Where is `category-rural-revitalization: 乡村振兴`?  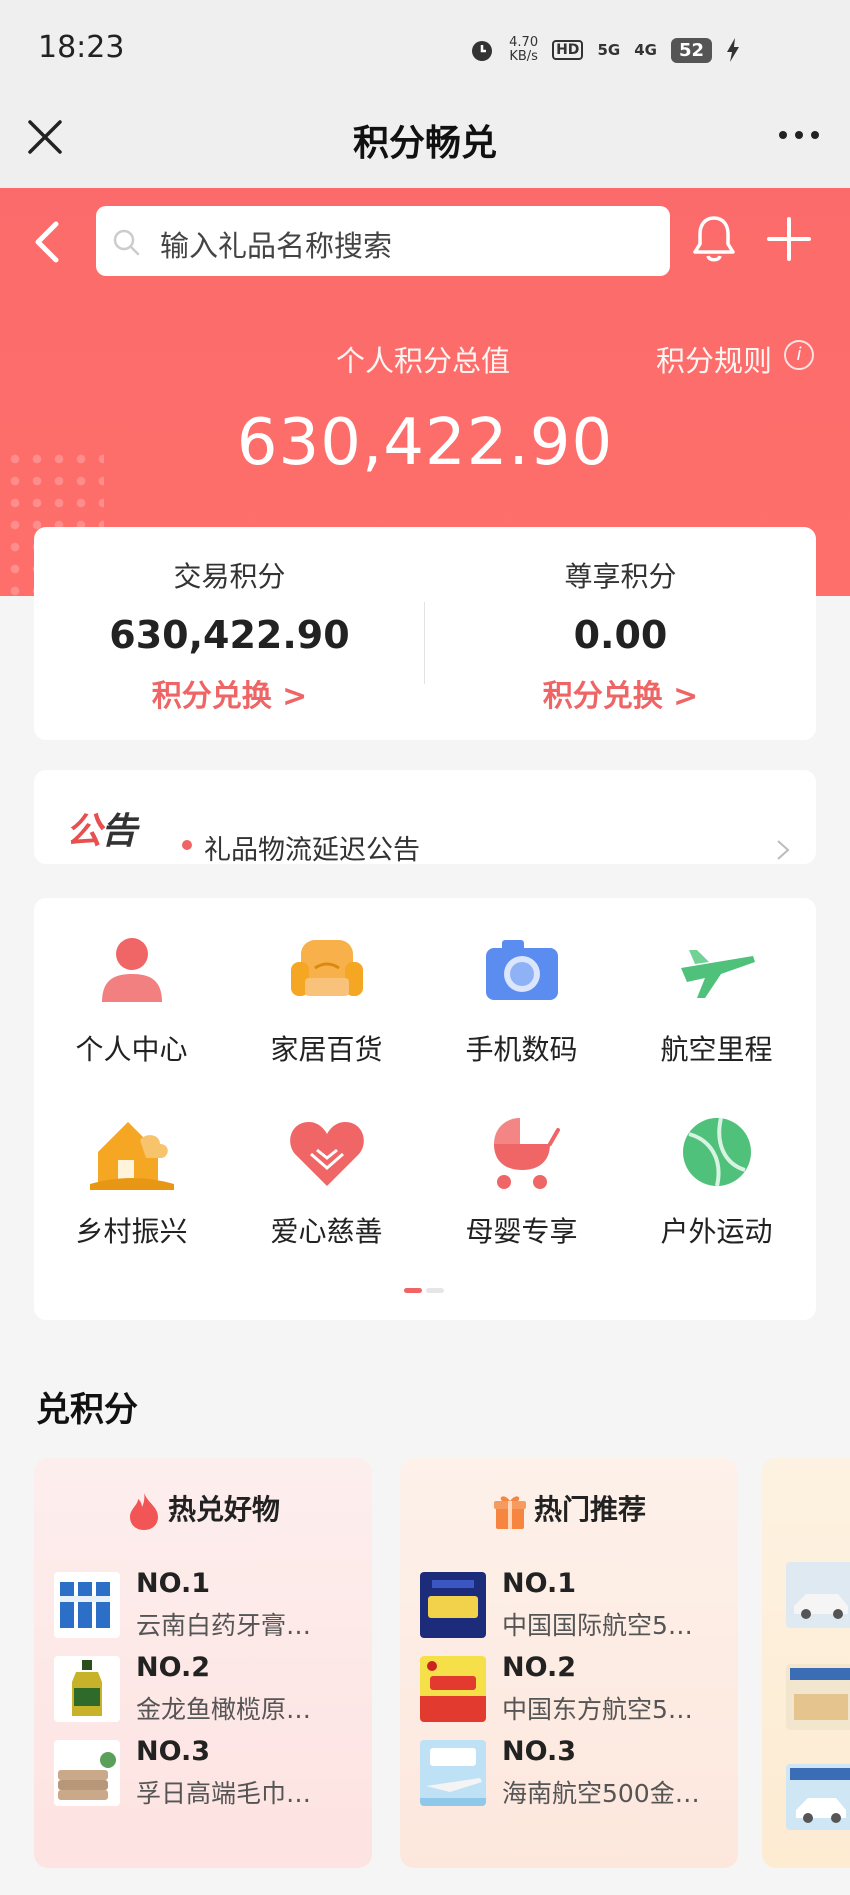 category-rural-revitalization: 乡村振兴 is located at coordinates (131, 1170).